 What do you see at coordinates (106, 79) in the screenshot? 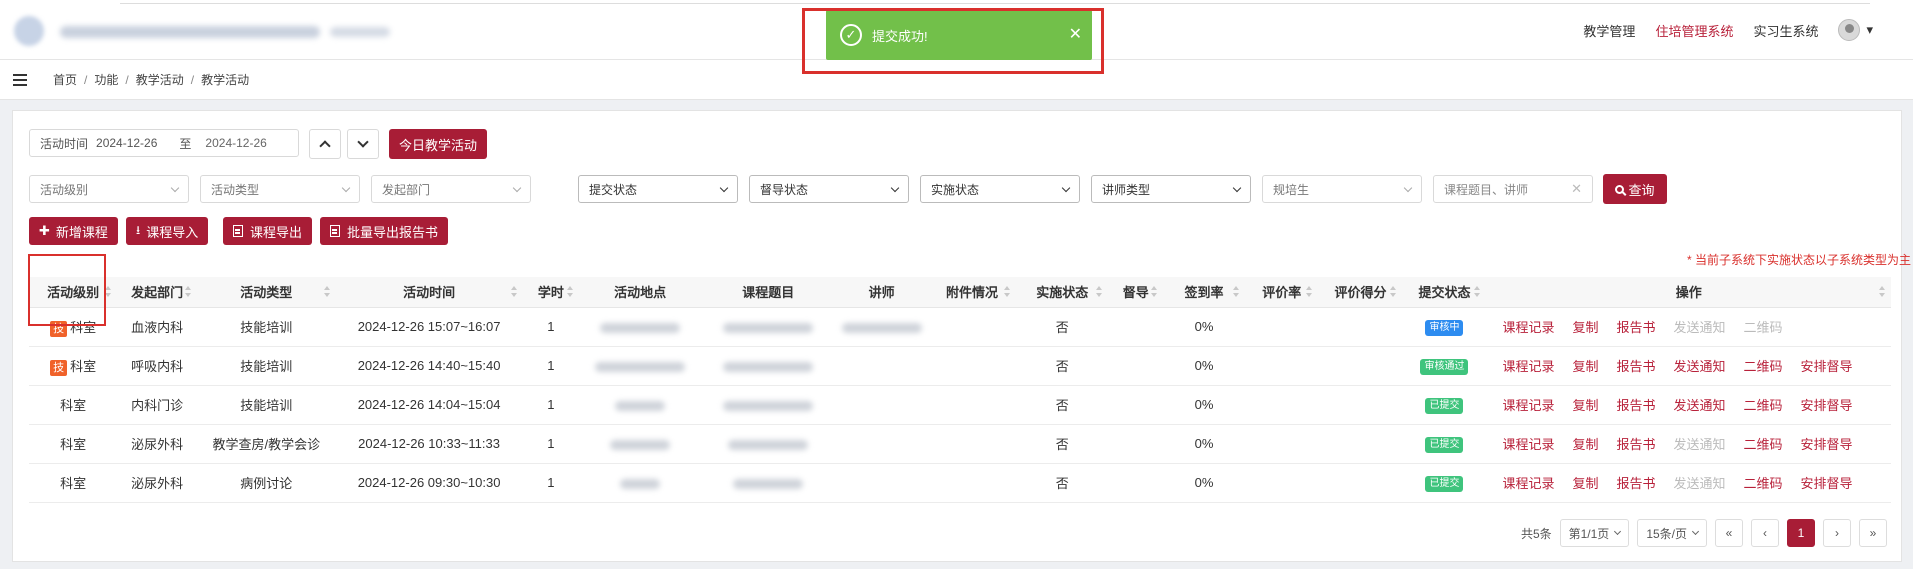
I see `breadcrumb-function: 功能` at bounding box center [106, 79].